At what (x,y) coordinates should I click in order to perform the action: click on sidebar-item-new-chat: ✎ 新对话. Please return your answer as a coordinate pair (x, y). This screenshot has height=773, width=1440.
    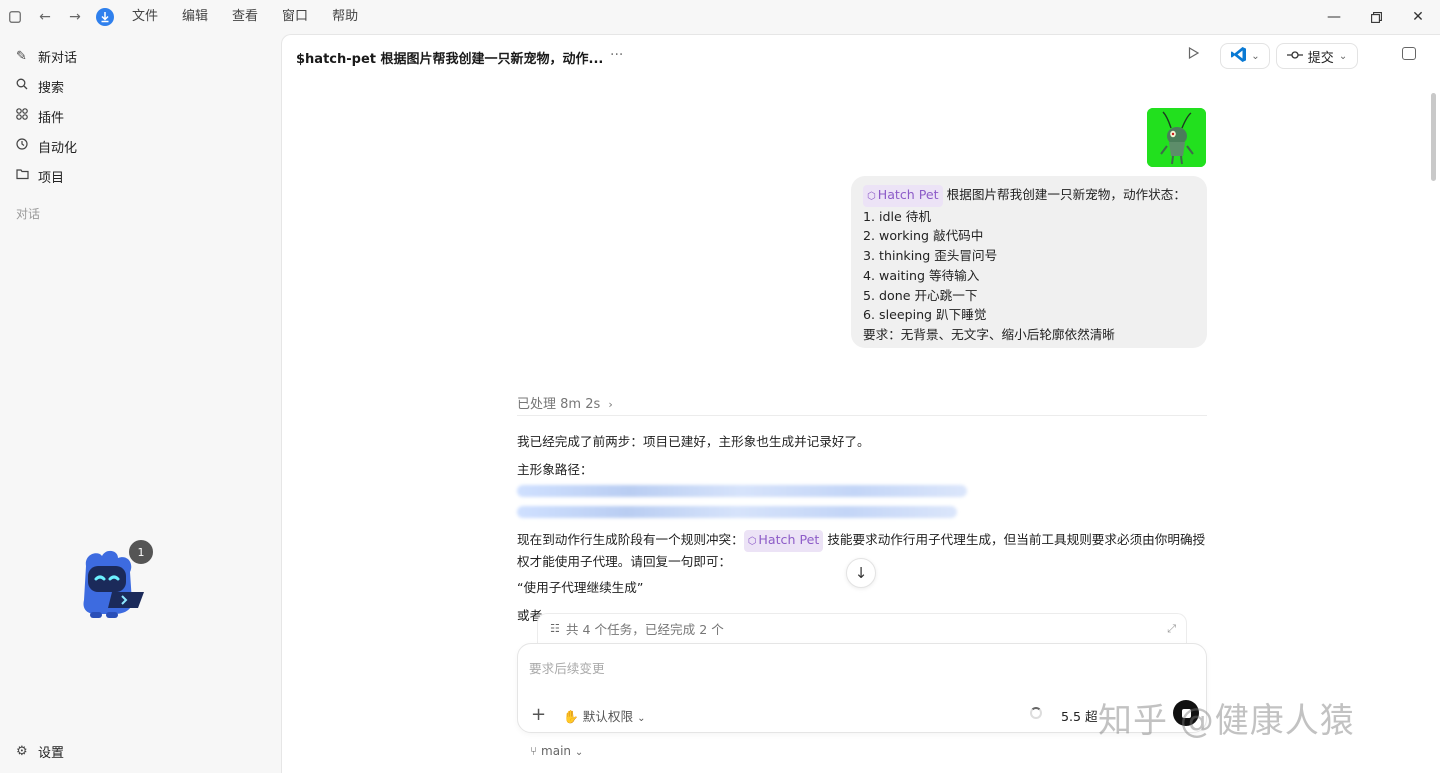
    Looking at the image, I should click on (140, 56).